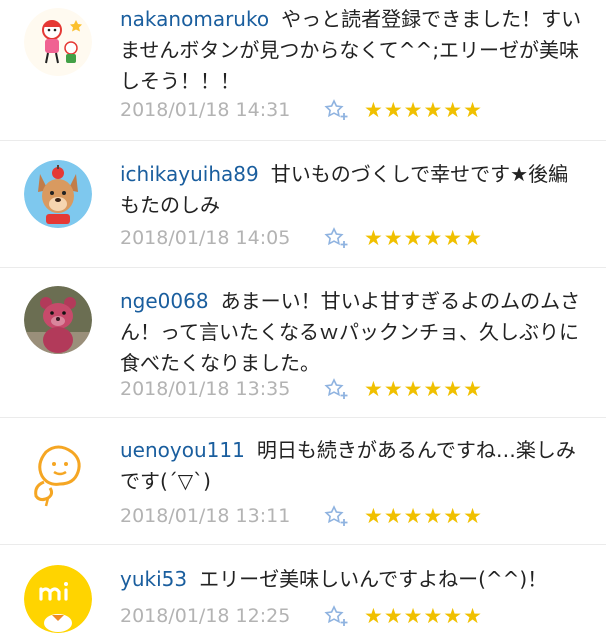  I want to click on username-link: yuki53, so click(153, 579).